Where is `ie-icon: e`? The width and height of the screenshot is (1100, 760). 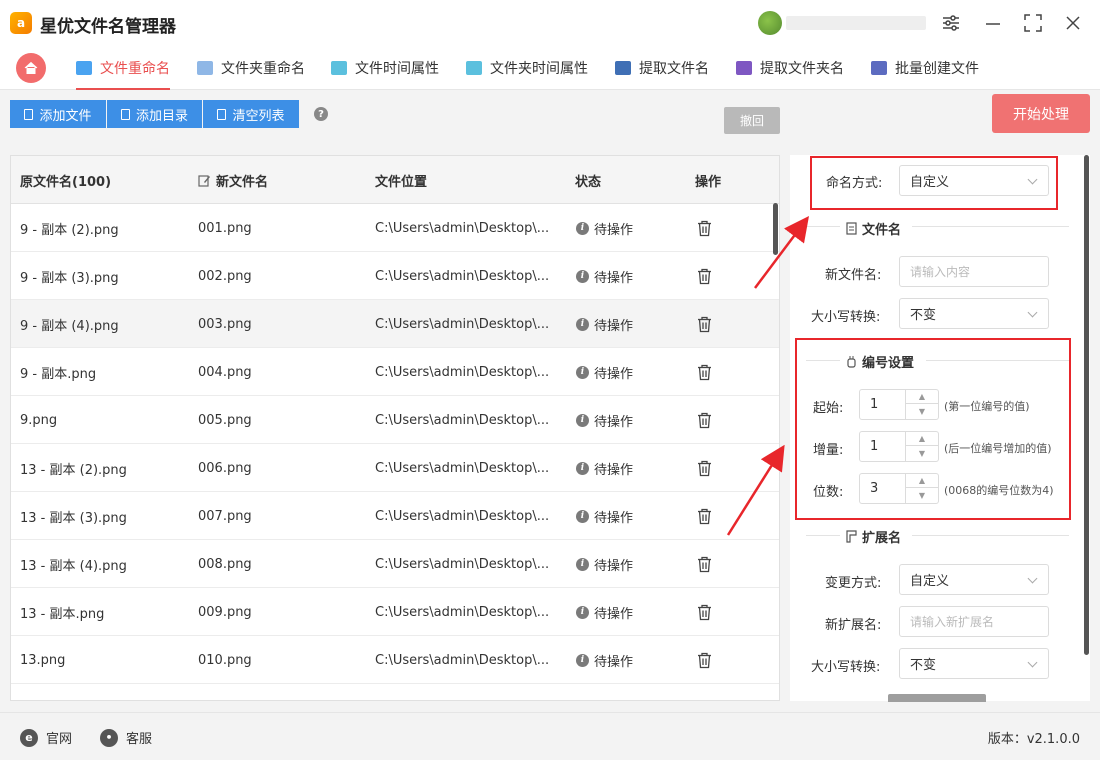
ie-icon: e is located at coordinates (29, 737).